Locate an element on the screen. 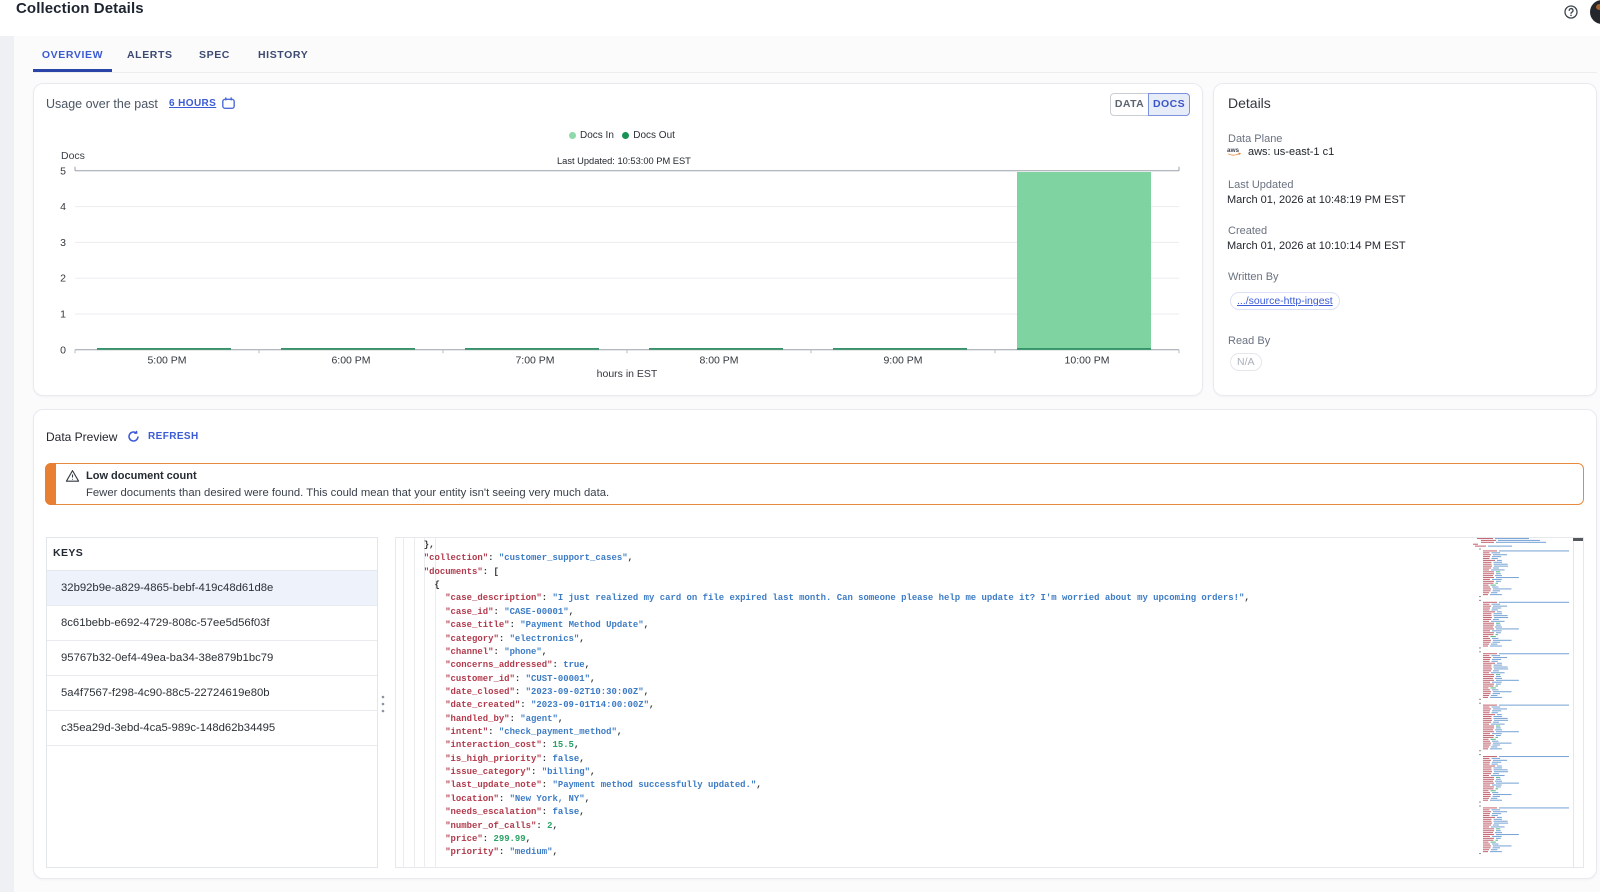 The height and width of the screenshot is (892, 1600). svg-text: hours in EST is located at coordinates (627, 374).